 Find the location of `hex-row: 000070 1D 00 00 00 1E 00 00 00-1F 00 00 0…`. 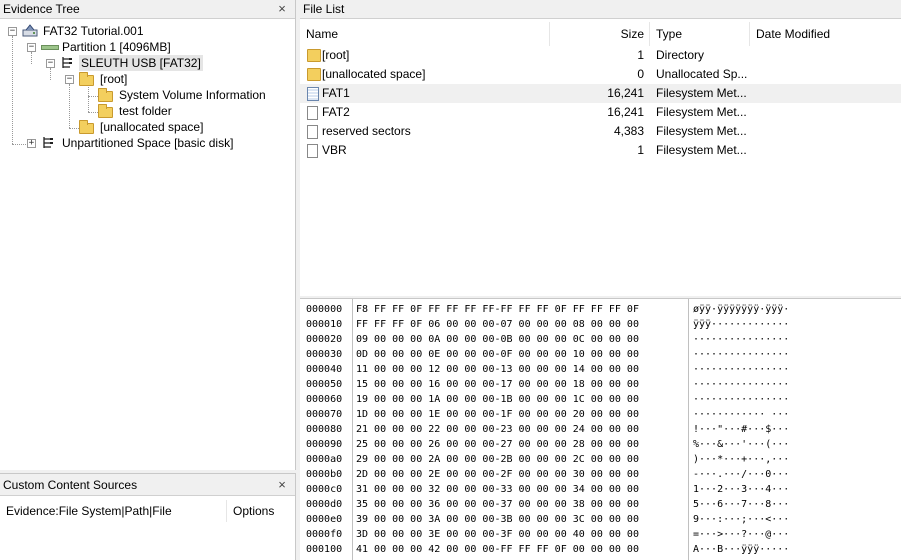

hex-row: 000070 1D 00 00 00 1E 00 00 00-1F 00 00 0… is located at coordinates (600, 414).